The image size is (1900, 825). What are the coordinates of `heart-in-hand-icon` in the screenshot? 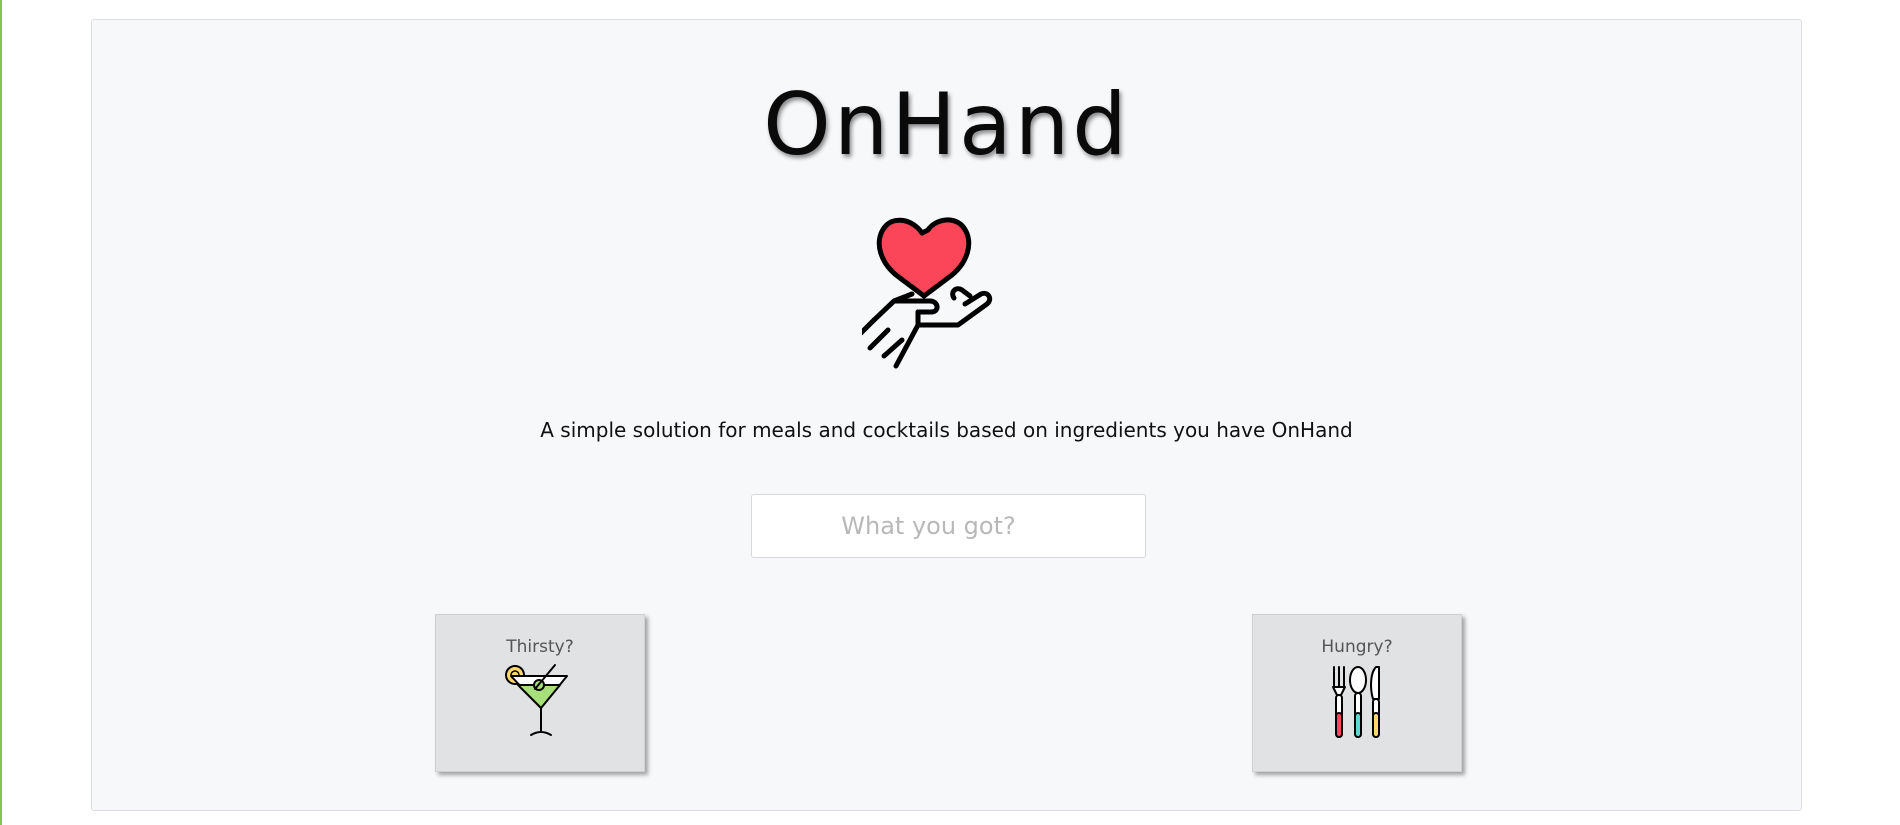 It's located at (927, 293).